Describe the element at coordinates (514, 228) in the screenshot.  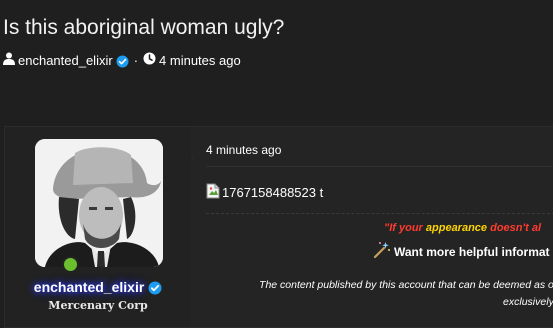
I see `quote-part-3: doesn't al` at that location.